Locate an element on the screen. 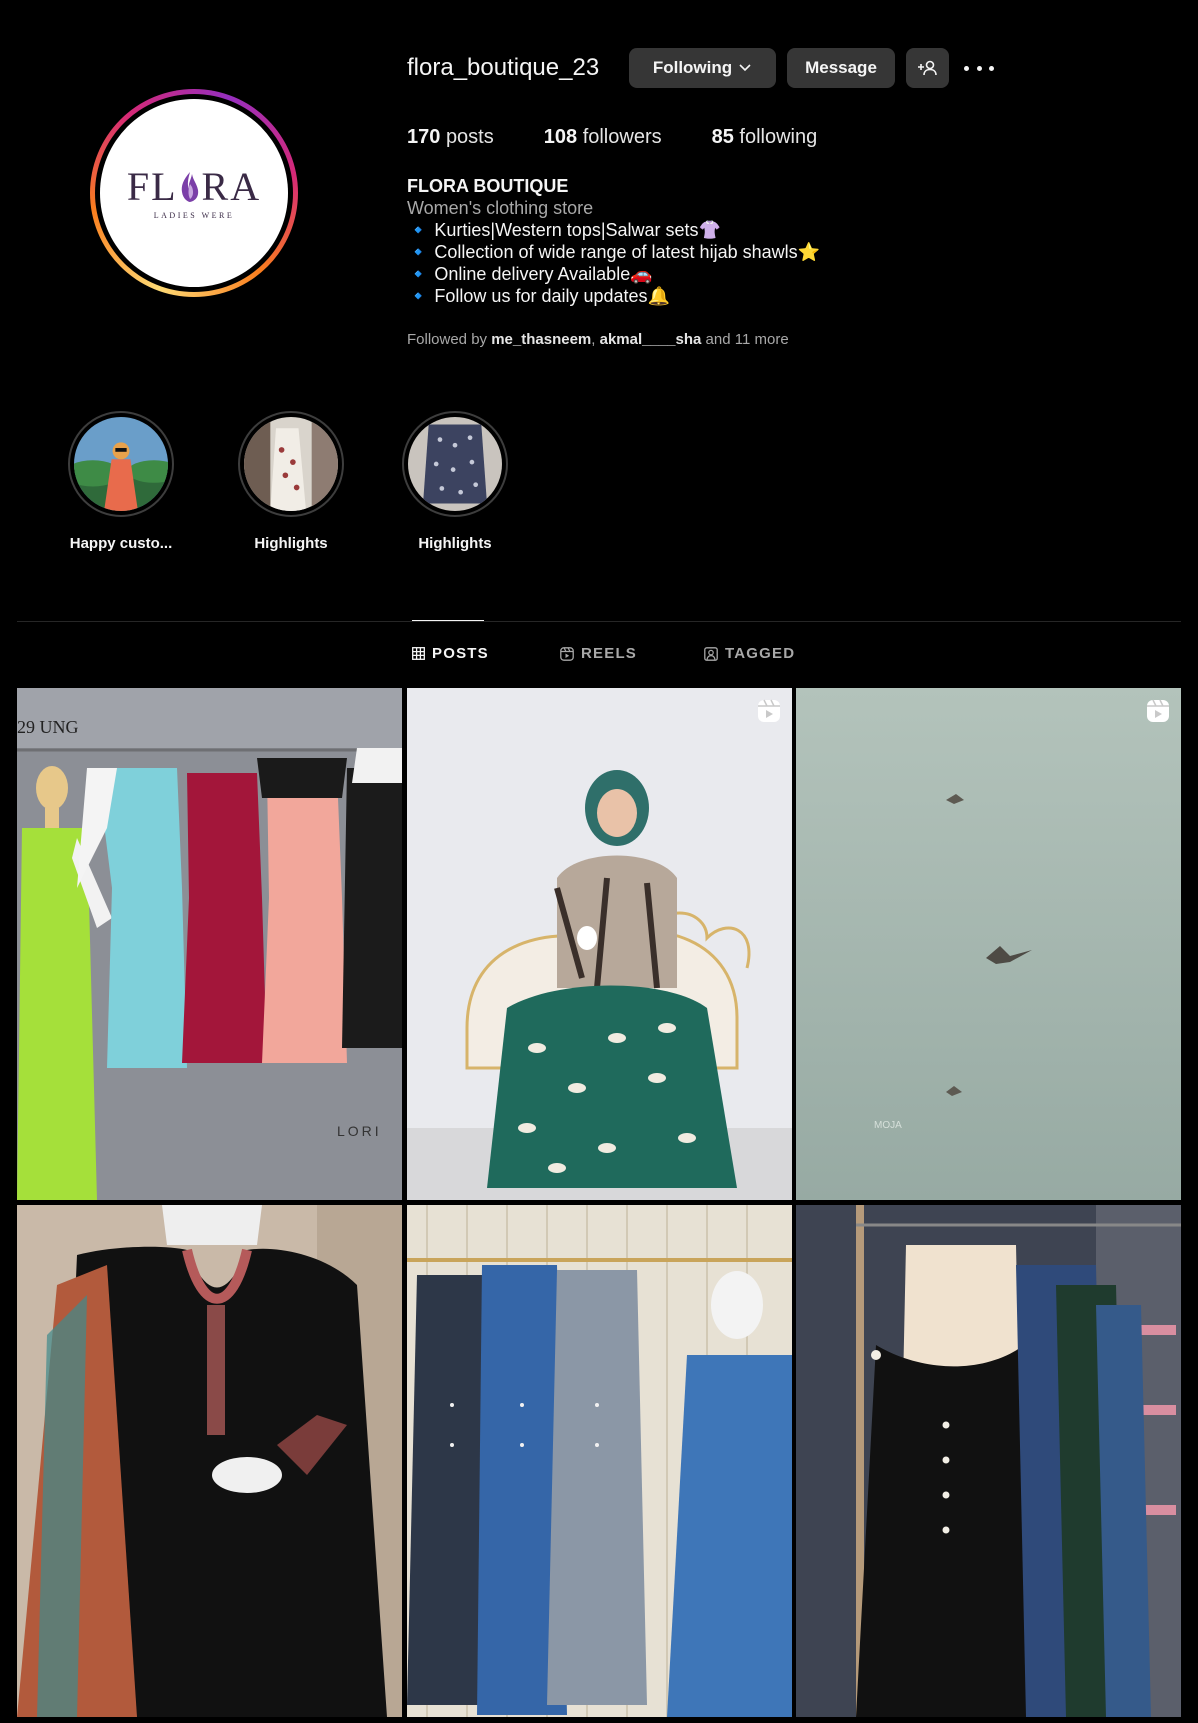 The width and height of the screenshot is (1198, 1723). add-user-icon is located at coordinates (927, 68).